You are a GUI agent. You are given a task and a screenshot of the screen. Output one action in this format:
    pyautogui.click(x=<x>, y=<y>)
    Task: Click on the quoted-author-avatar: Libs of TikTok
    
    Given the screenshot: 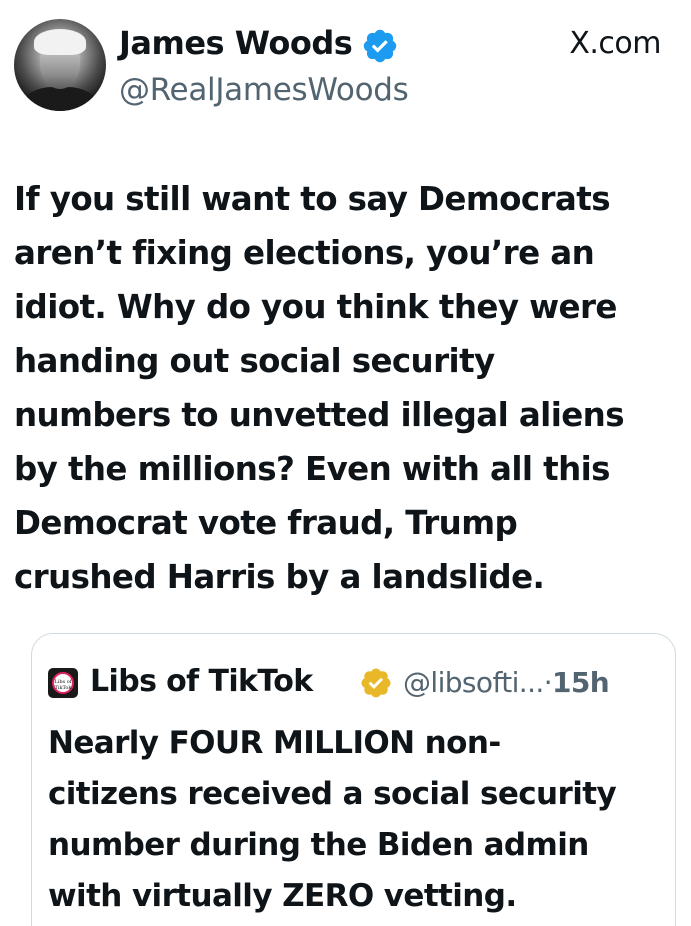 What is the action you would take?
    pyautogui.click(x=63, y=683)
    